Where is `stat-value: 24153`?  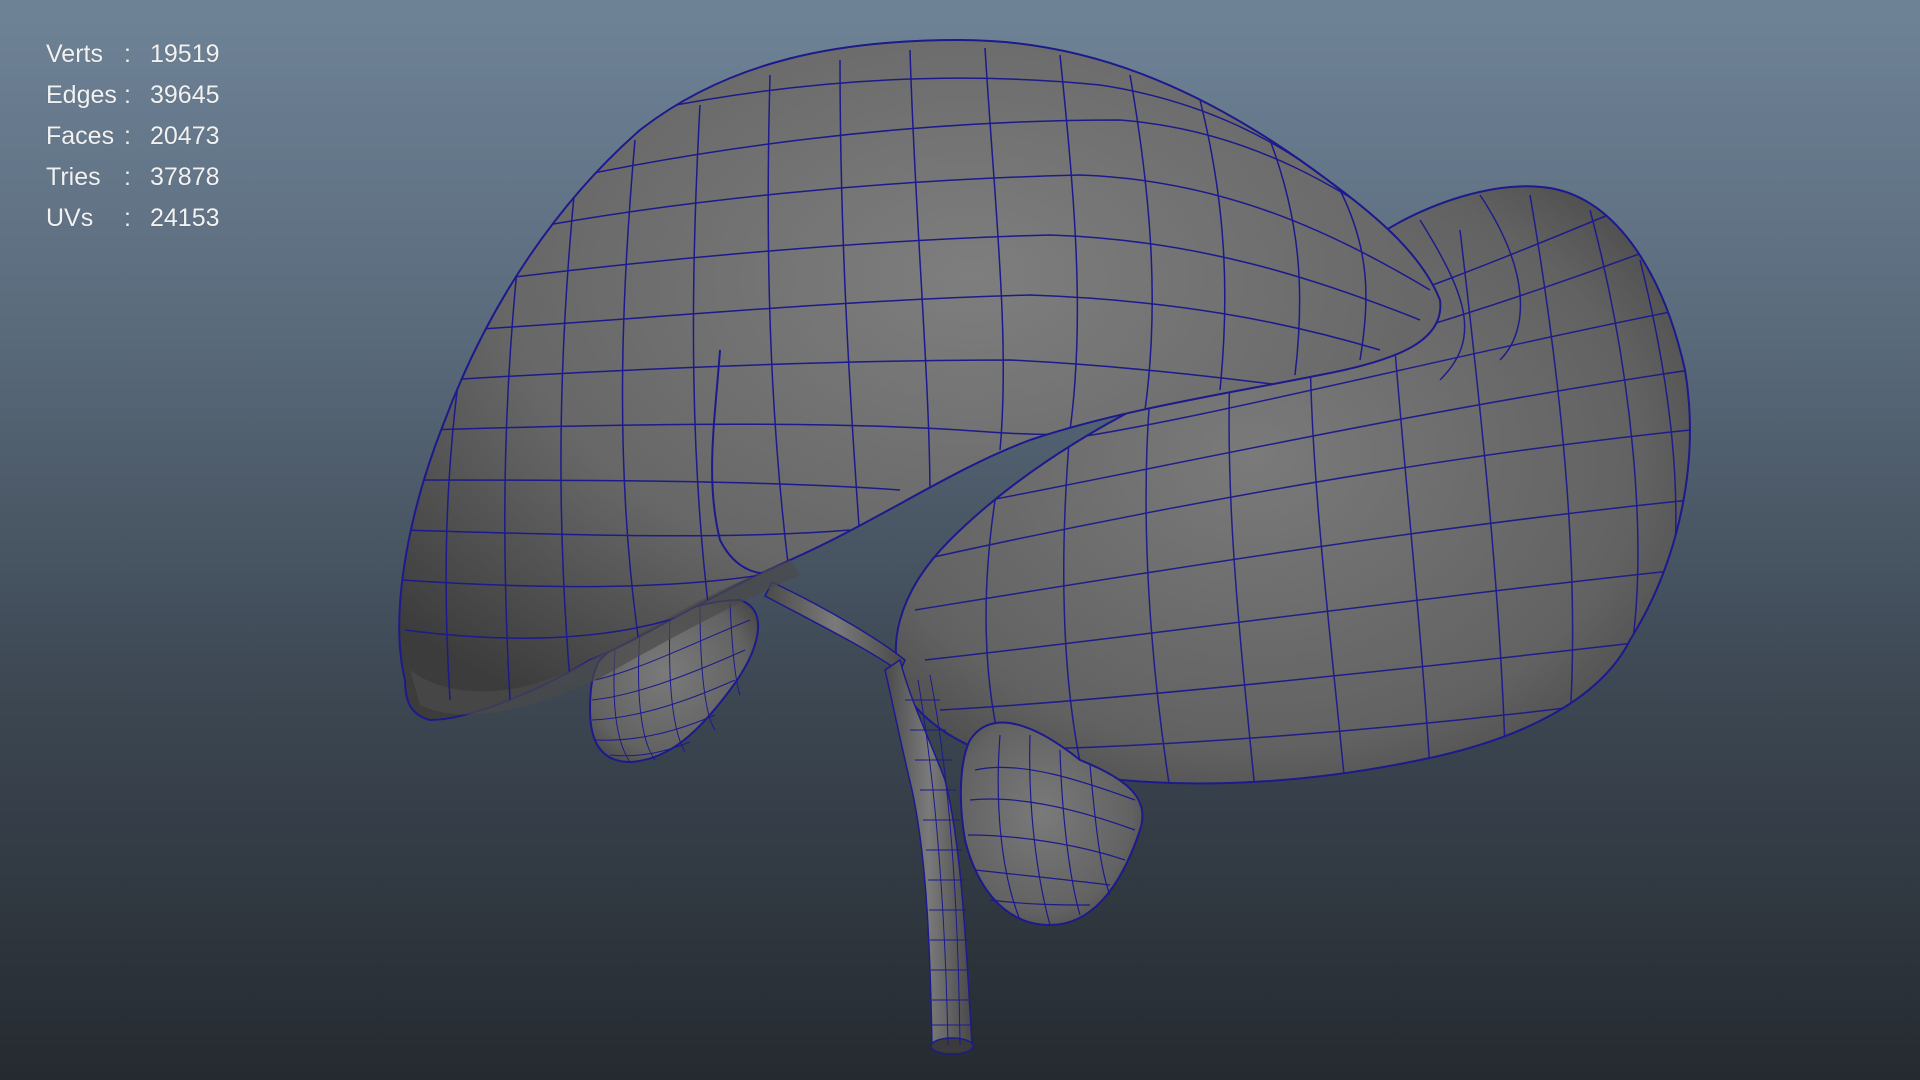 stat-value: 24153 is located at coordinates (185, 218).